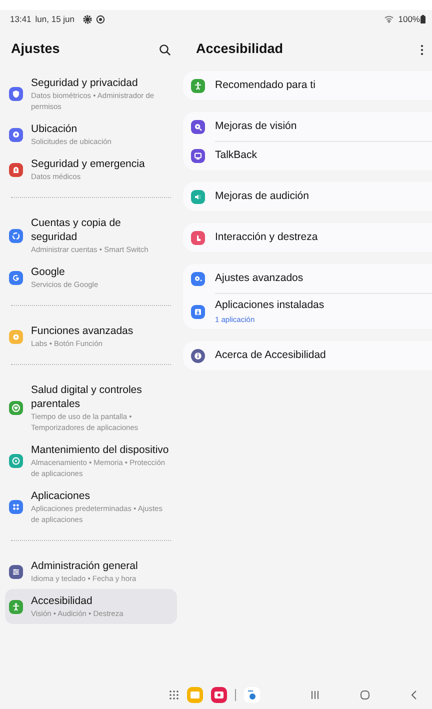 The height and width of the screenshot is (709, 432). I want to click on home-icon, so click(365, 695).